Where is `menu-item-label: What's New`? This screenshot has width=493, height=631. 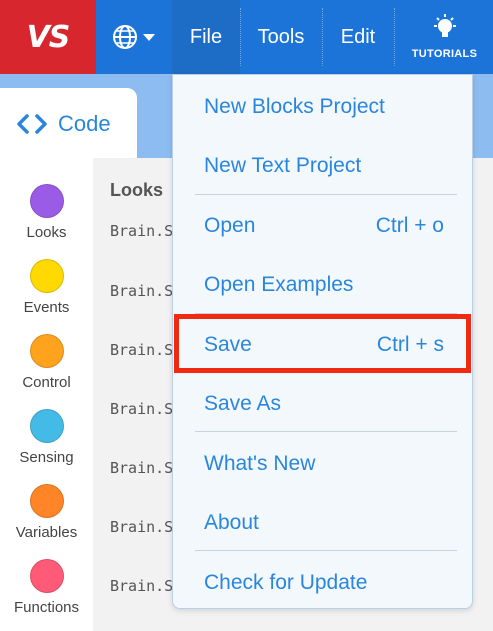 menu-item-label: What's New is located at coordinates (260, 463).